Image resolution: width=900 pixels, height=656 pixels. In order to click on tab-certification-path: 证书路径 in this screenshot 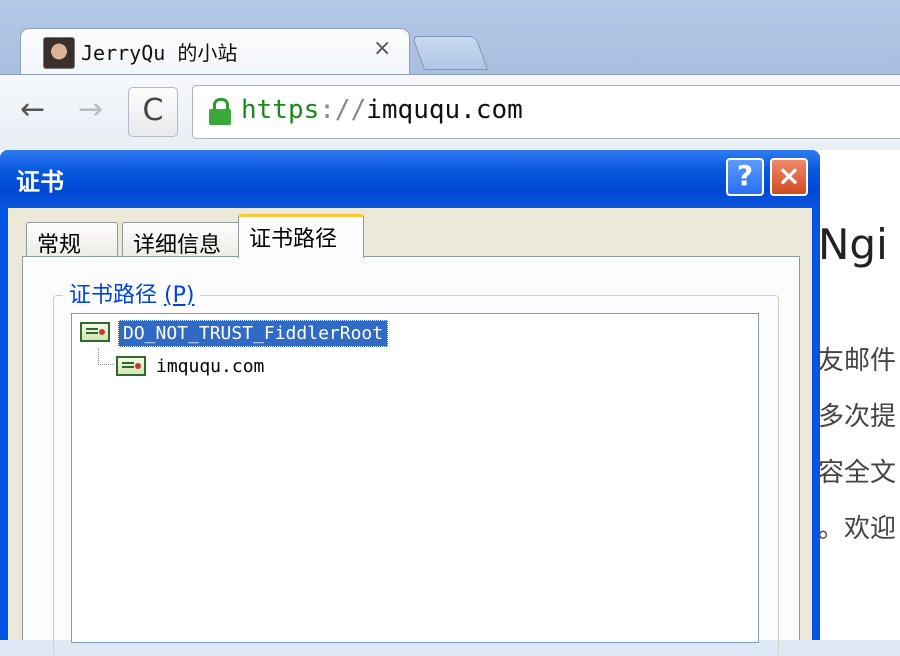, I will do `click(301, 236)`.